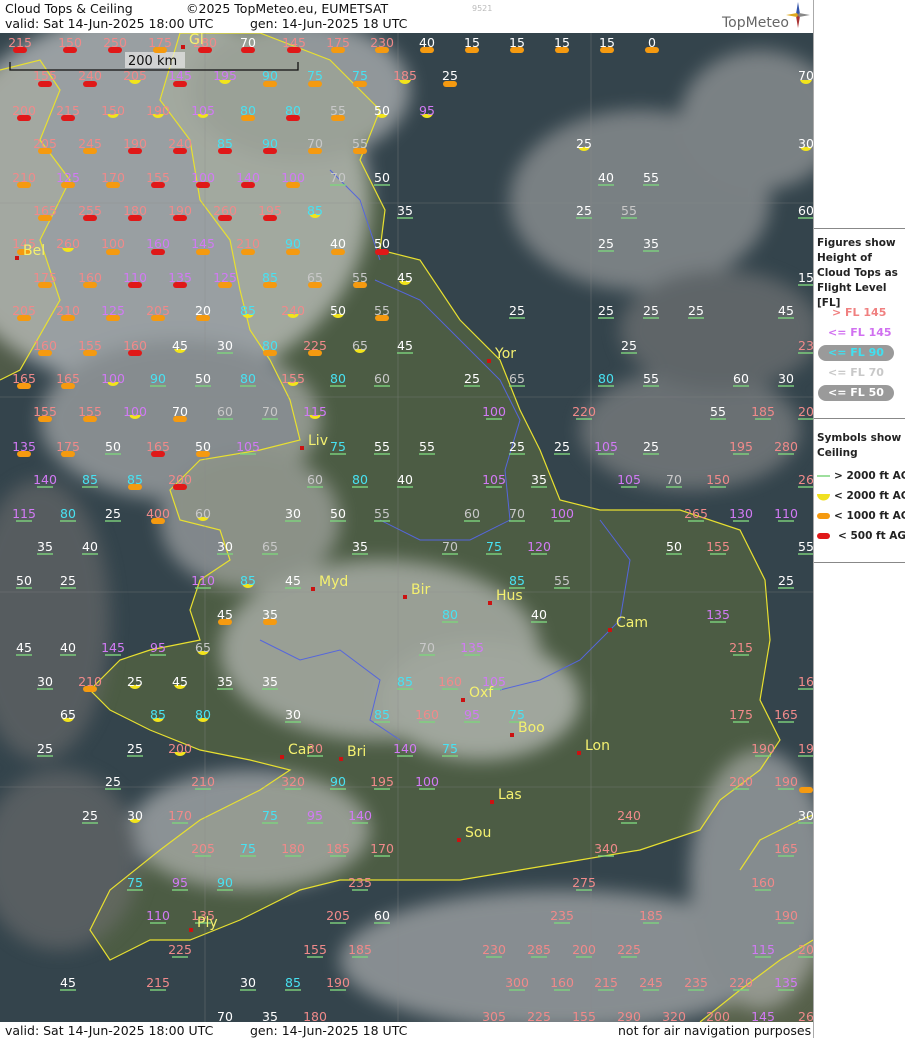 This screenshot has width=905, height=1038. Describe the element at coordinates (510, 795) in the screenshot. I see `city-label: Las` at that location.